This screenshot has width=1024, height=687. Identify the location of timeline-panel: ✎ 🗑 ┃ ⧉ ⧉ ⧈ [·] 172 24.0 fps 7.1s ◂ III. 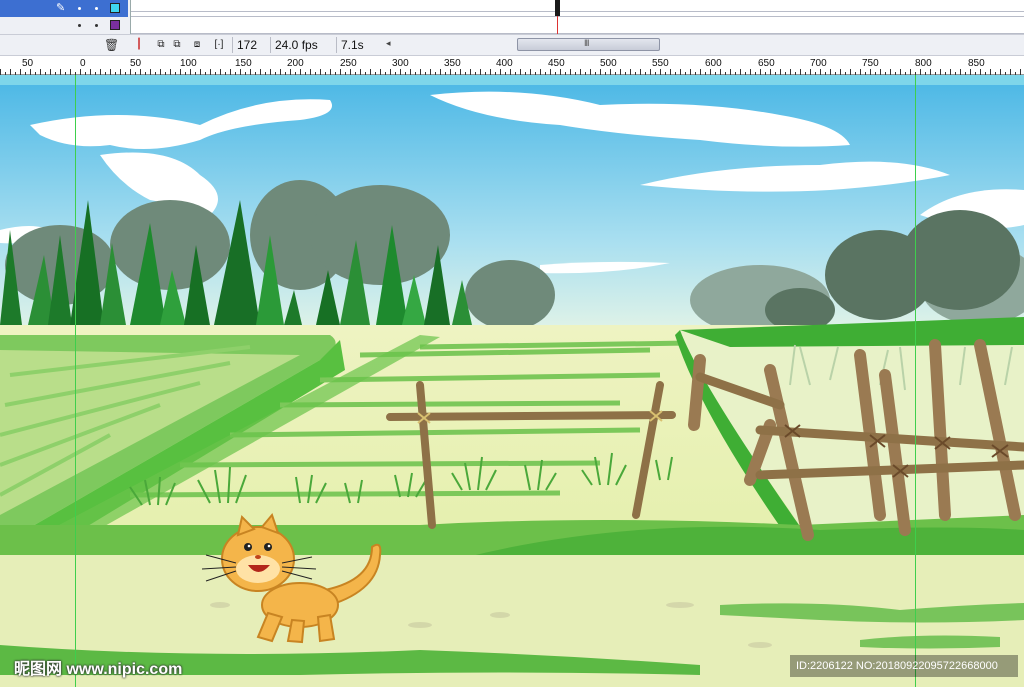
(512, 28).